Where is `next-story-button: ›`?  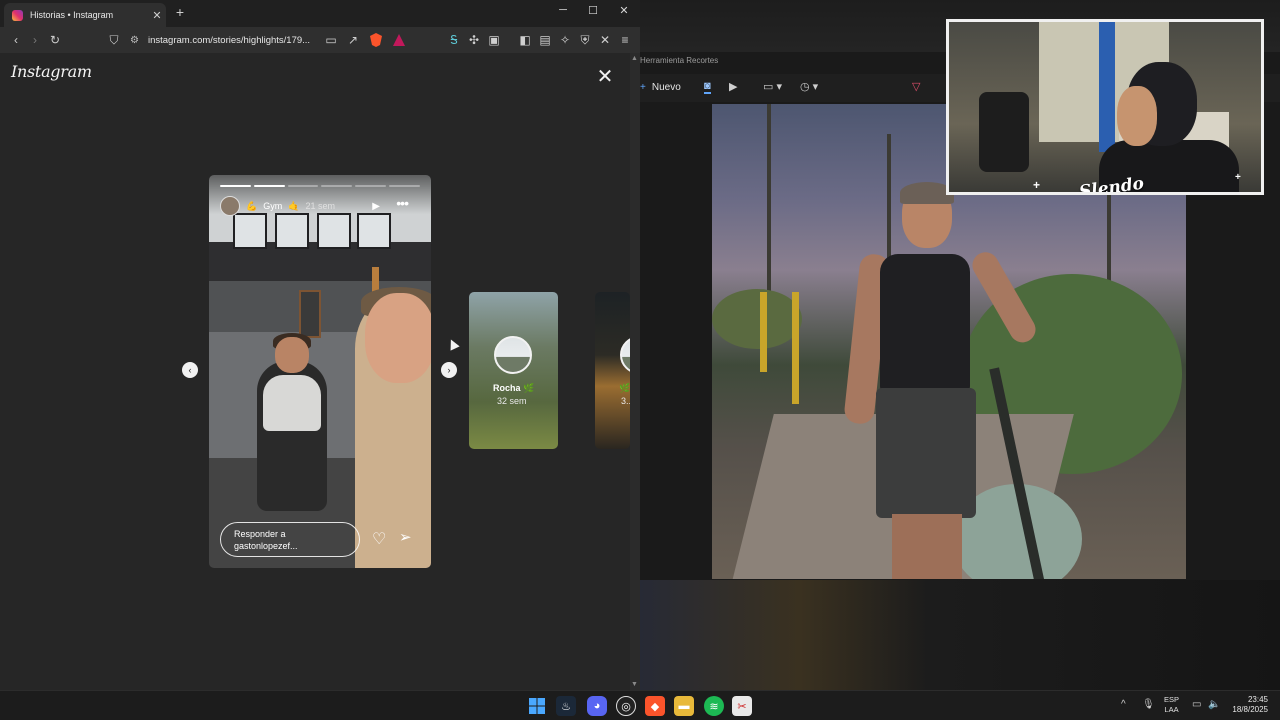
next-story-button: › is located at coordinates (449, 370).